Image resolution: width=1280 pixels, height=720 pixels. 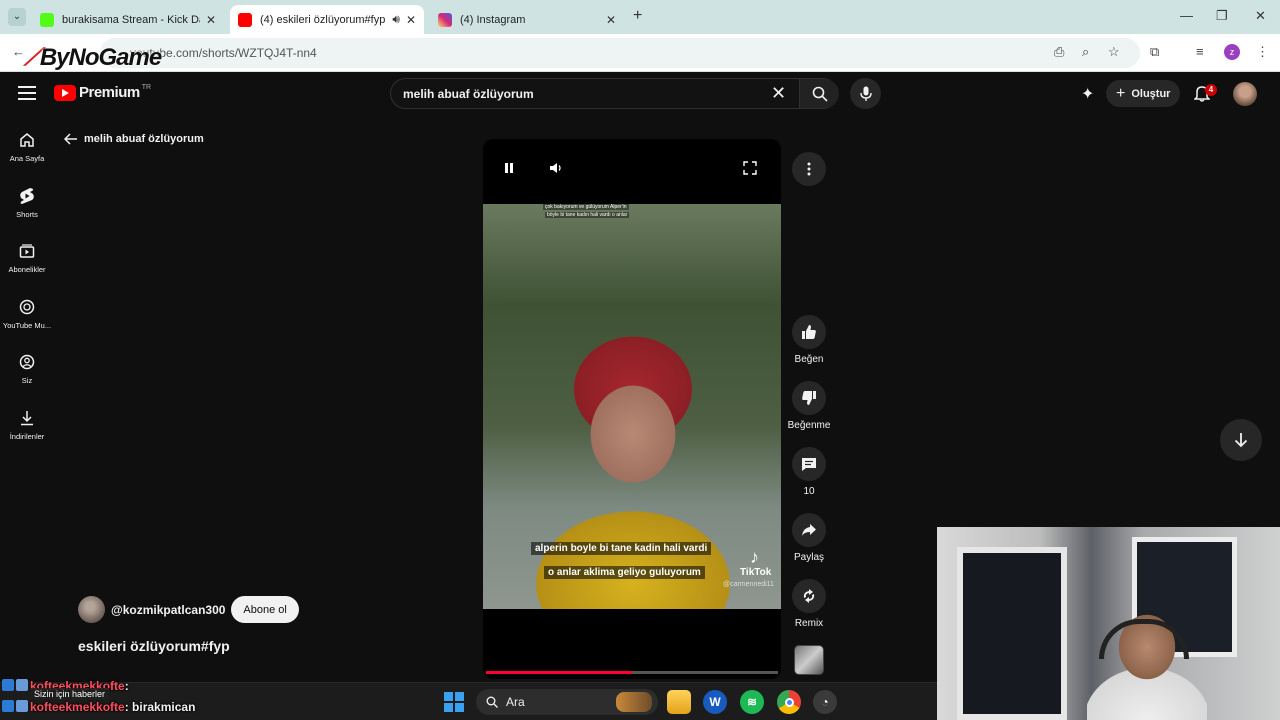 What do you see at coordinates (1154, 52) in the screenshot?
I see `extensions-icon: ⧉` at bounding box center [1154, 52].